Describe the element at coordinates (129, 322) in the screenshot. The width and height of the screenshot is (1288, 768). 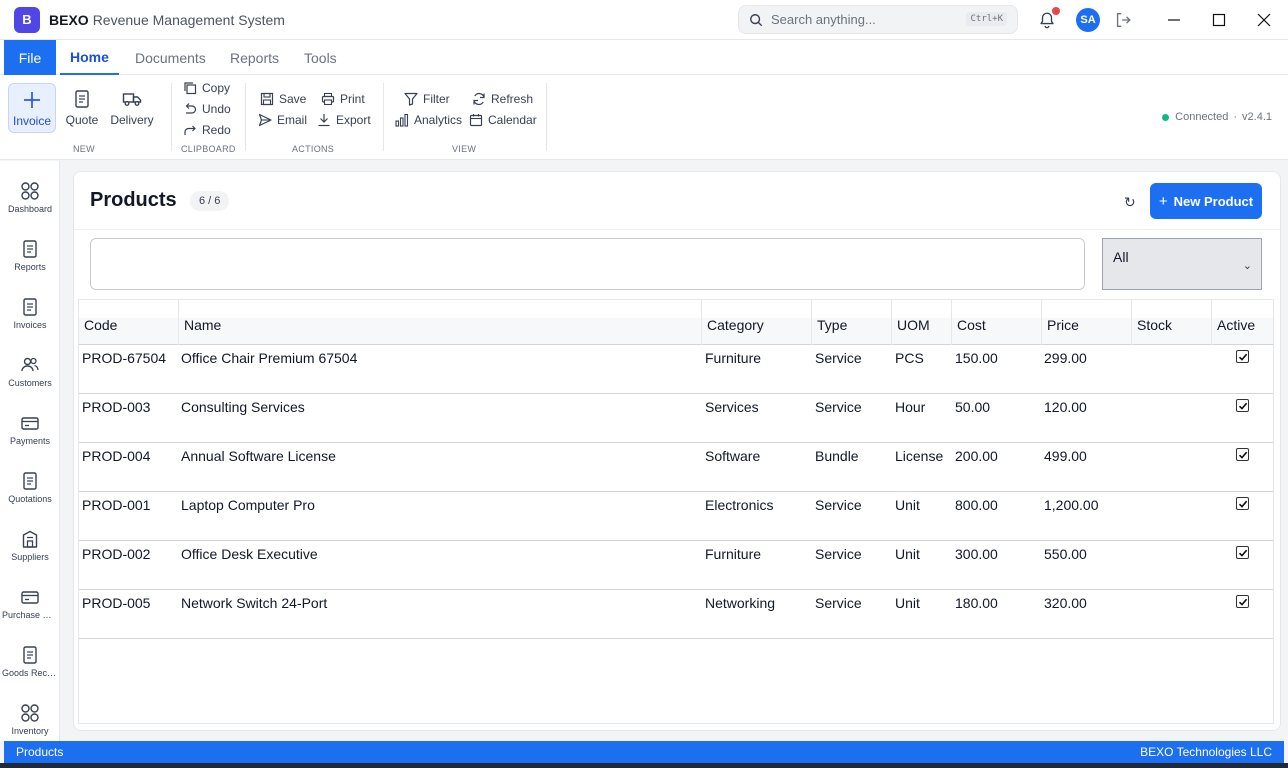
I see `column-header-code: Code` at that location.